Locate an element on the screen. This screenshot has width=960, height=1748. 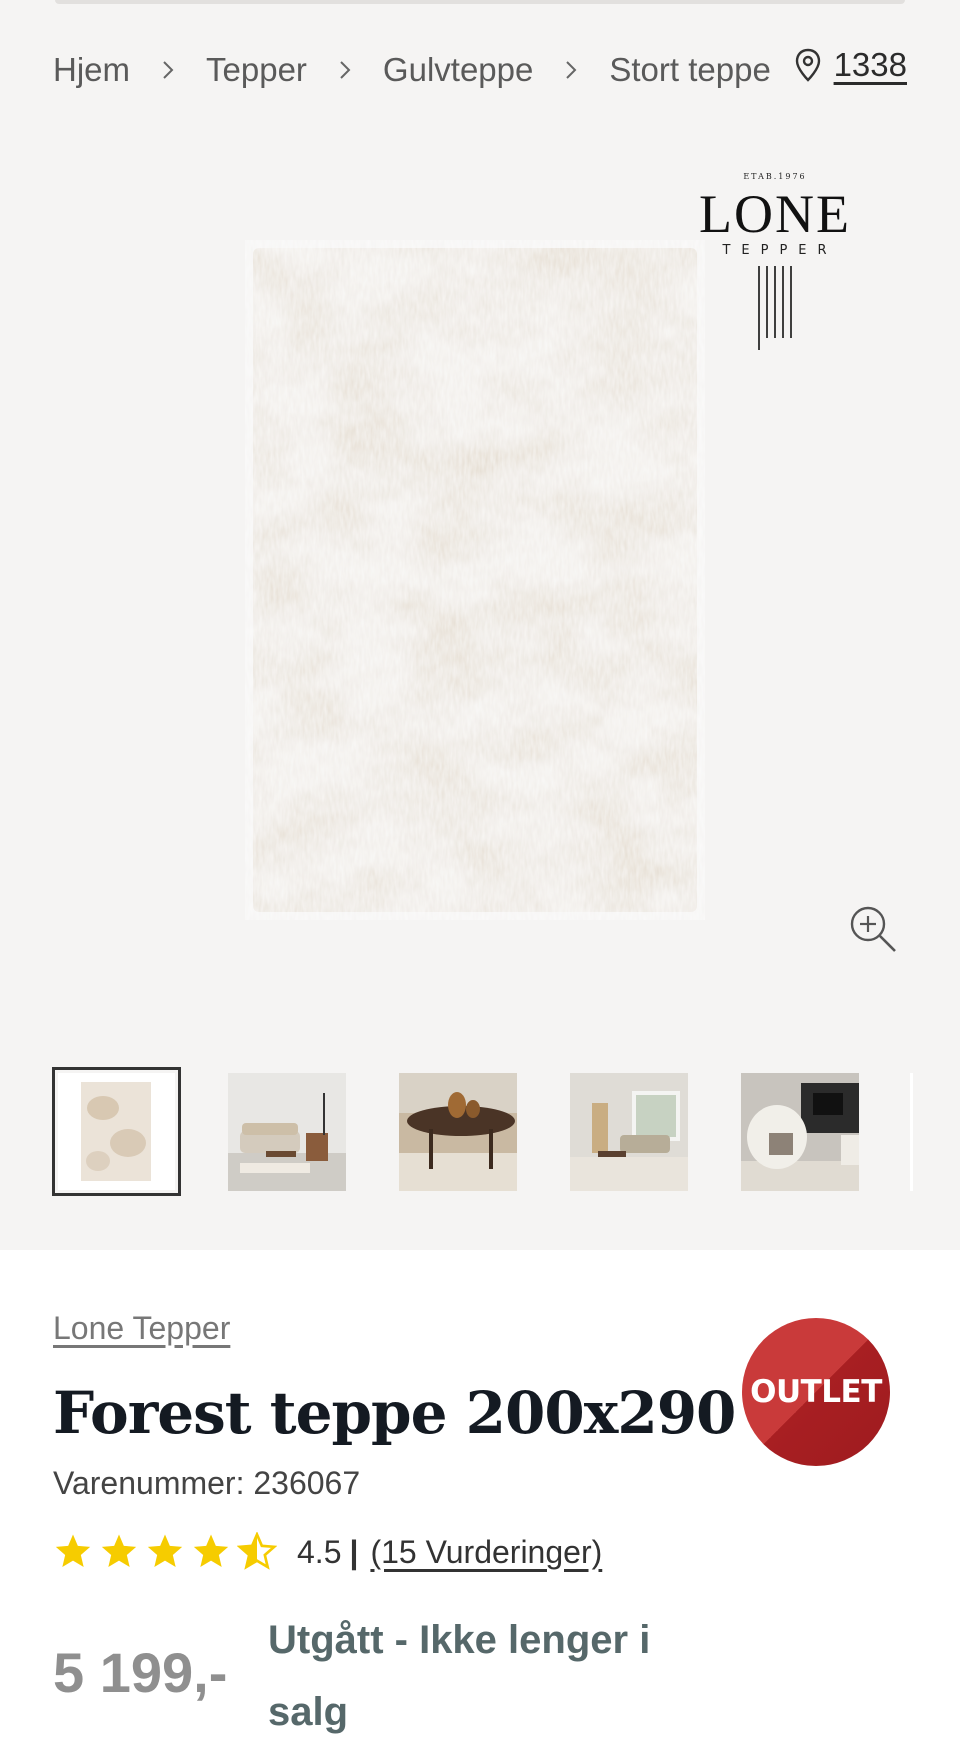
thumbnail-next-partial is located at coordinates (911, 1132).